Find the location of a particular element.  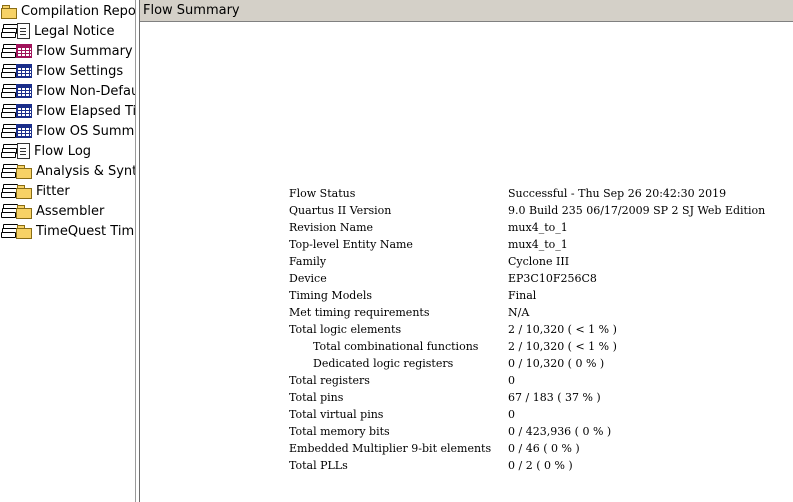

table-row: Total PLLs 0 / 2 ( 0 % ) is located at coordinates (541, 467).